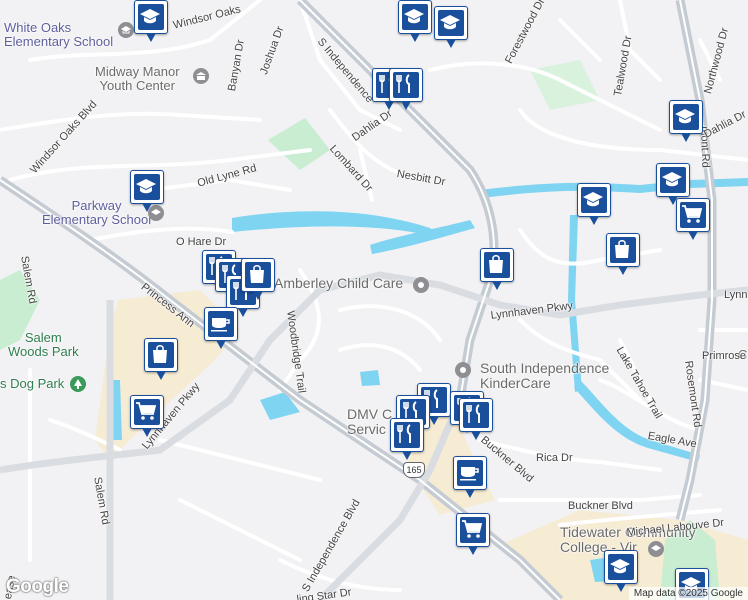 Image resolution: width=748 pixels, height=600 pixels. I want to click on dmv-service-center-label: DMV C Servic, so click(369, 422).